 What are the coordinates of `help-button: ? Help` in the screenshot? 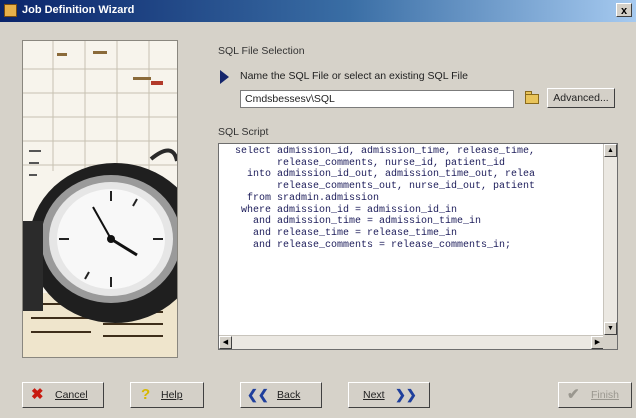 It's located at (167, 395).